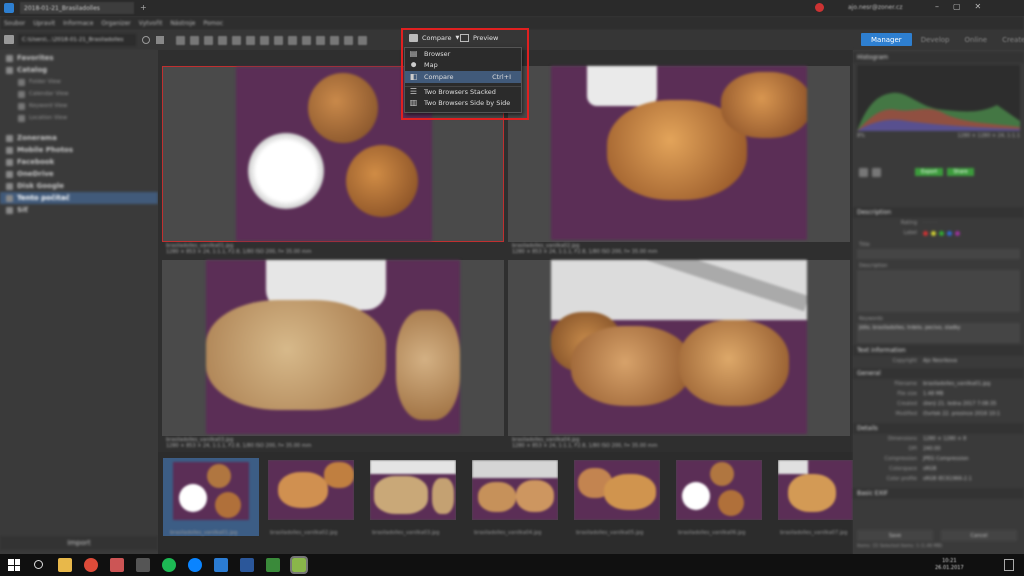 The width and height of the screenshot is (1024, 576). Describe the element at coordinates (213, 23) in the screenshot. I see `menu-item: Pomoc` at that location.